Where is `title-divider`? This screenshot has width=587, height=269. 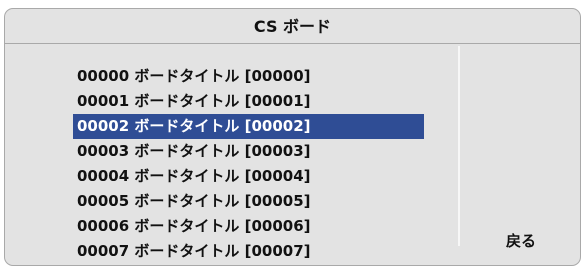 title-divider is located at coordinates (292, 43).